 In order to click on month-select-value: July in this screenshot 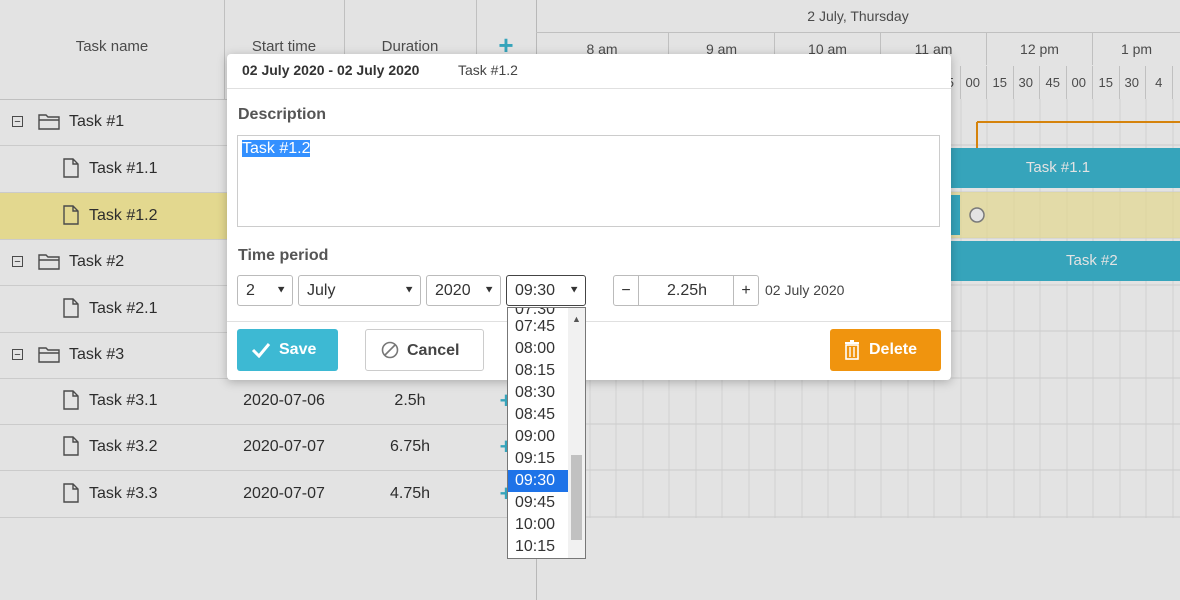, I will do `click(321, 290)`.